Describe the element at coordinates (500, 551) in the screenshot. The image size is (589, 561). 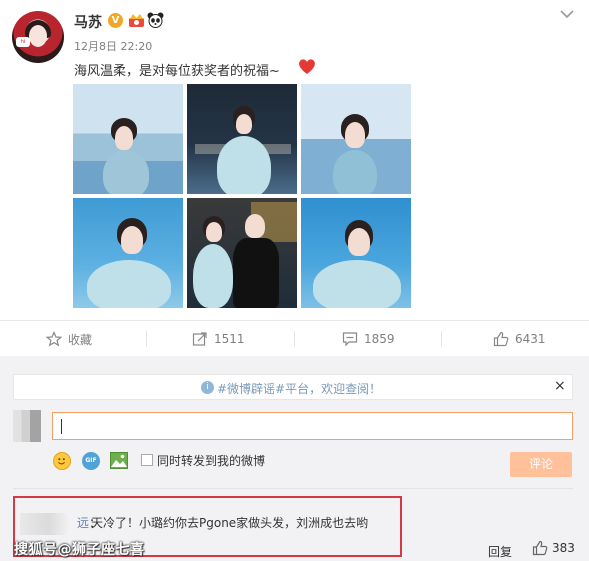
I see `reply-button: 回复` at that location.